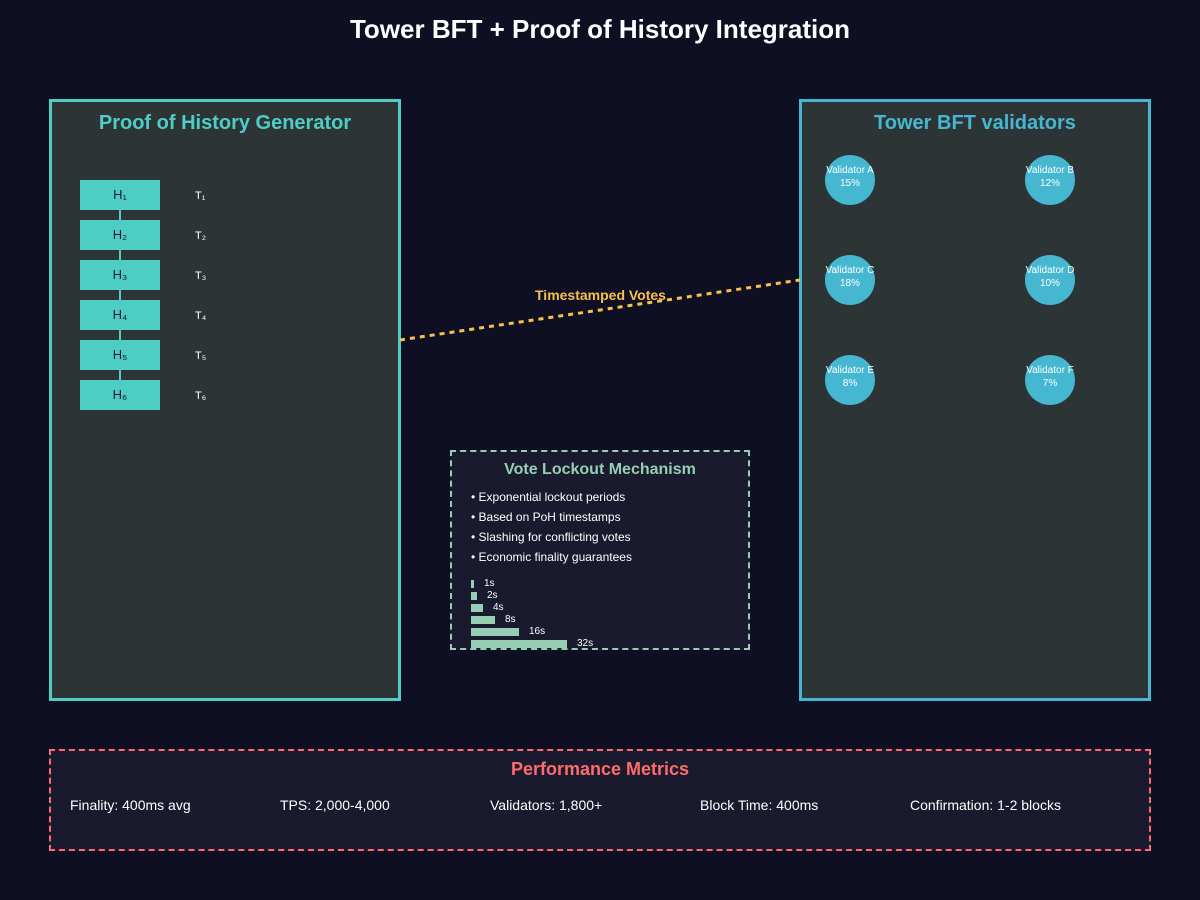 This screenshot has height=900, width=1200. Describe the element at coordinates (985, 805) in the screenshot. I see `metric-confirmation: Confirmation: 1-2 blocks` at that location.